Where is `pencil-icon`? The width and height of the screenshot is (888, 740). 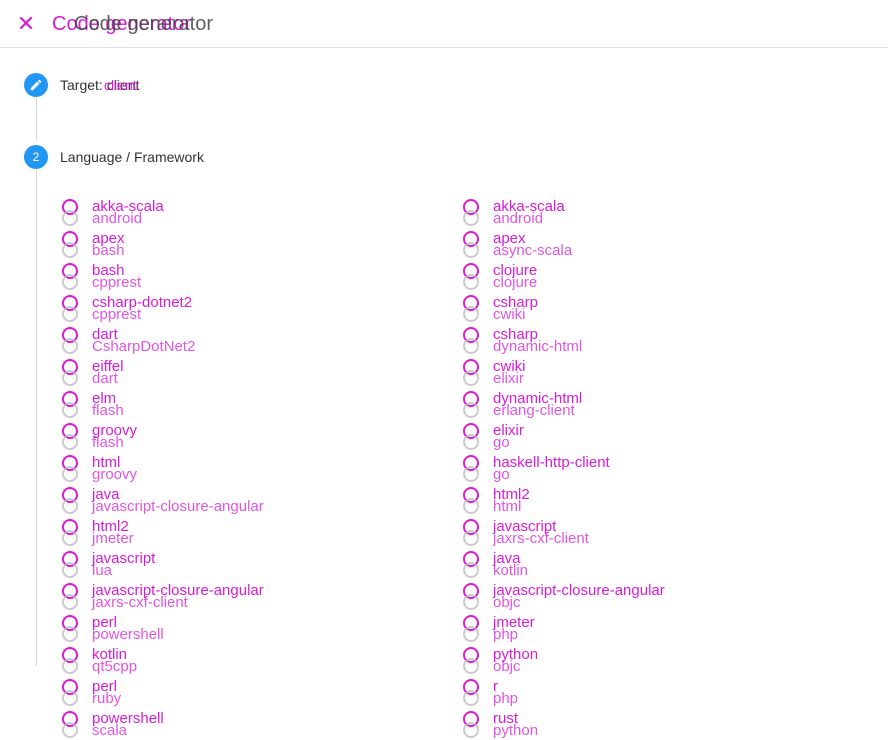
pencil-icon is located at coordinates (36, 85).